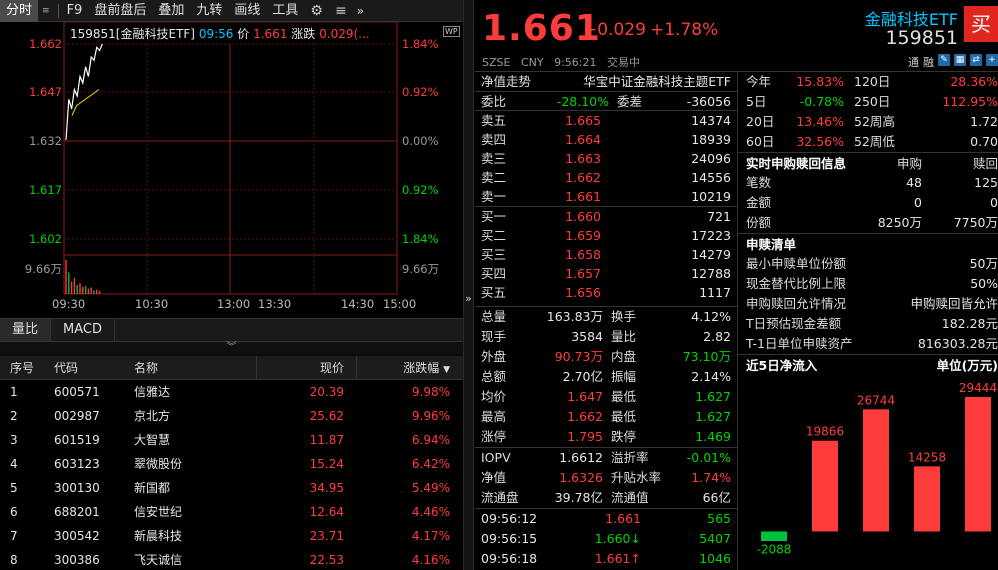 The width and height of the screenshot is (998, 570). Describe the element at coordinates (583, 254) in the screenshot. I see `level-price: 1.658` at that location.